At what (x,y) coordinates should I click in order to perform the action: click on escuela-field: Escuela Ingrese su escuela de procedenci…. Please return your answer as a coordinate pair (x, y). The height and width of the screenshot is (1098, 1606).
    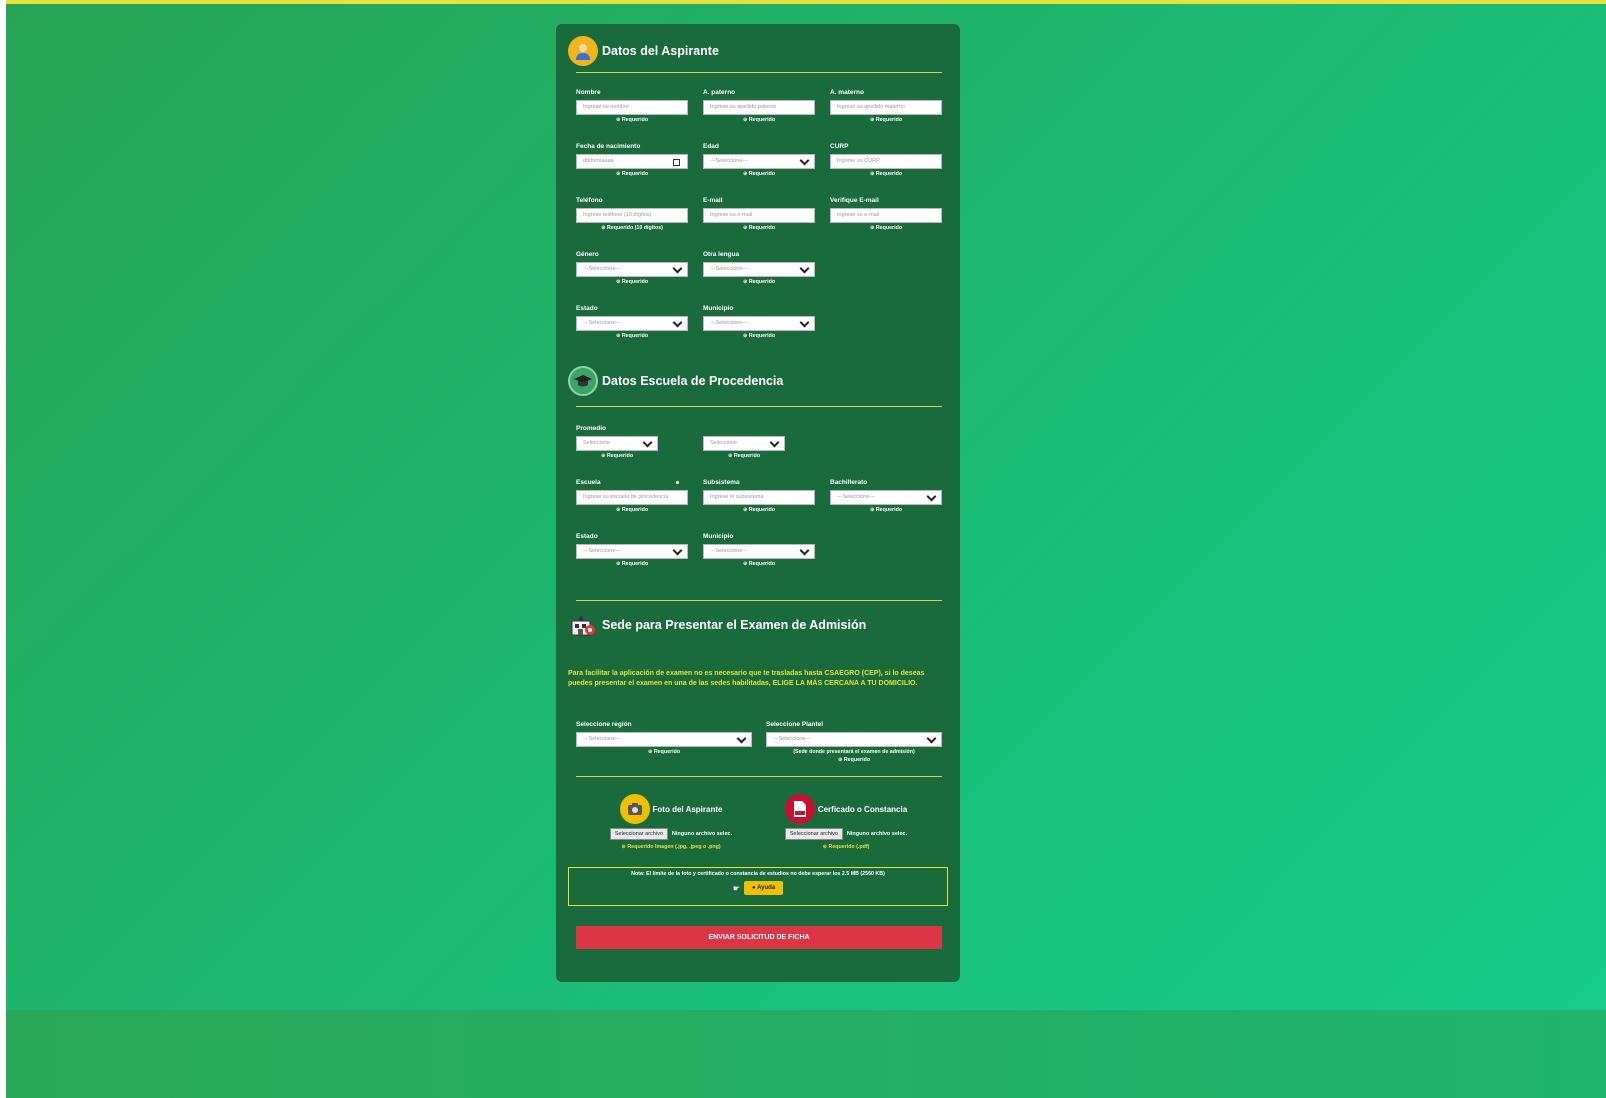
    Looking at the image, I should click on (632, 495).